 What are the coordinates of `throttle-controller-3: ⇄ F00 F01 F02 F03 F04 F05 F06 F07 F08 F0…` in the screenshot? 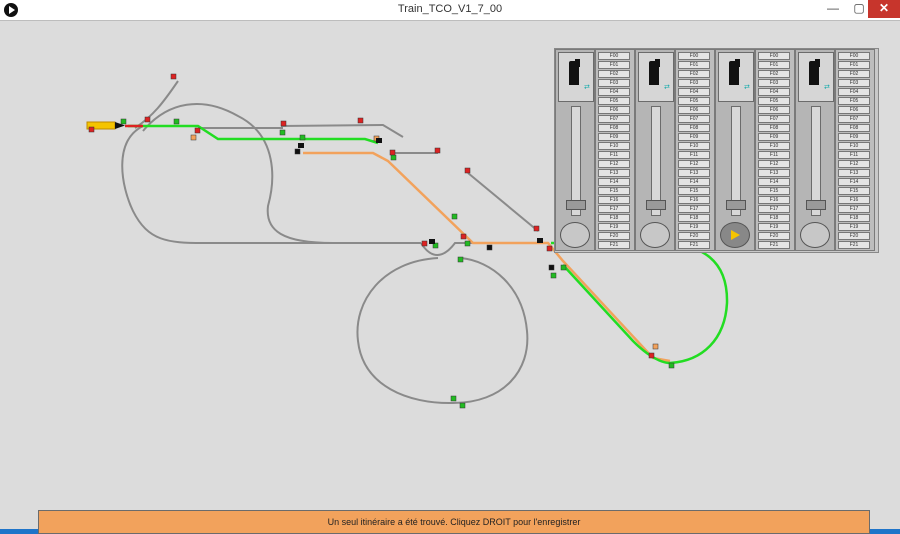 It's located at (754, 150).